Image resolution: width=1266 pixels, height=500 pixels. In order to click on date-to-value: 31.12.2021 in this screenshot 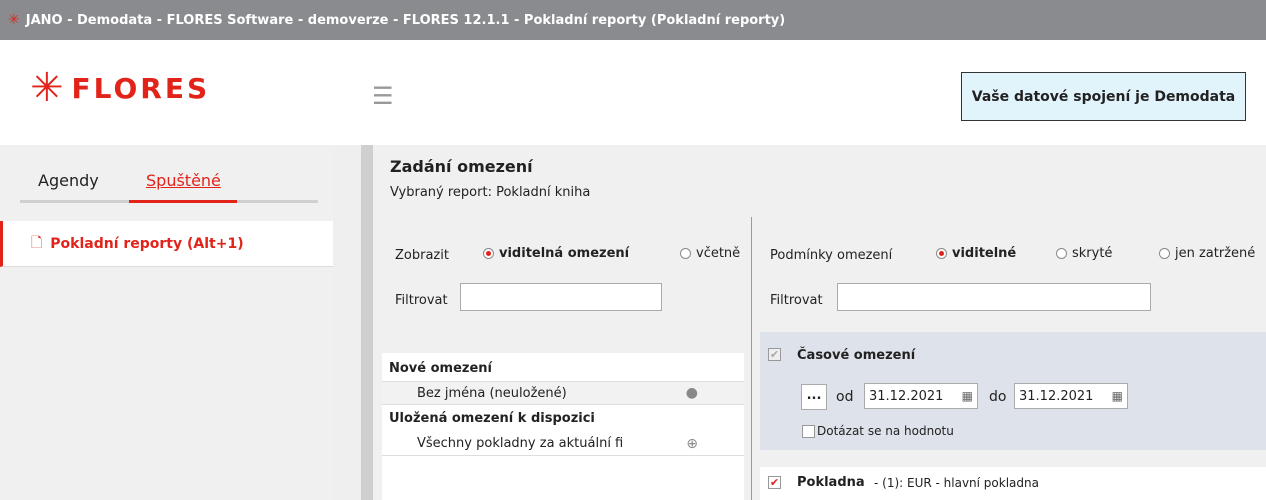, I will do `click(1056, 396)`.